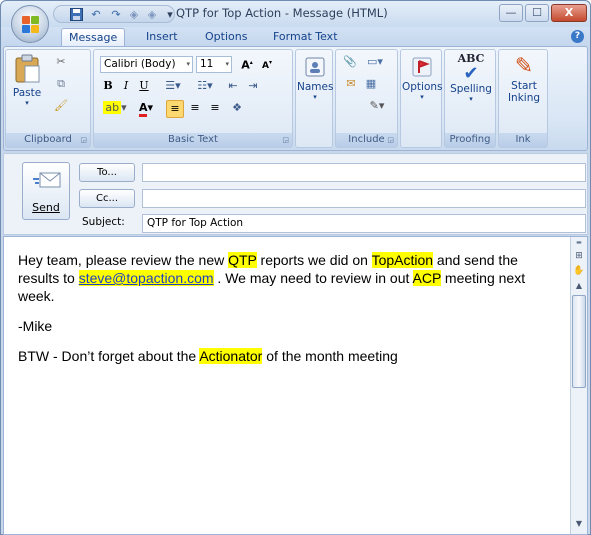  What do you see at coordinates (253, 86) in the screenshot?
I see `increase-indent-icon: ⇥` at bounding box center [253, 86].